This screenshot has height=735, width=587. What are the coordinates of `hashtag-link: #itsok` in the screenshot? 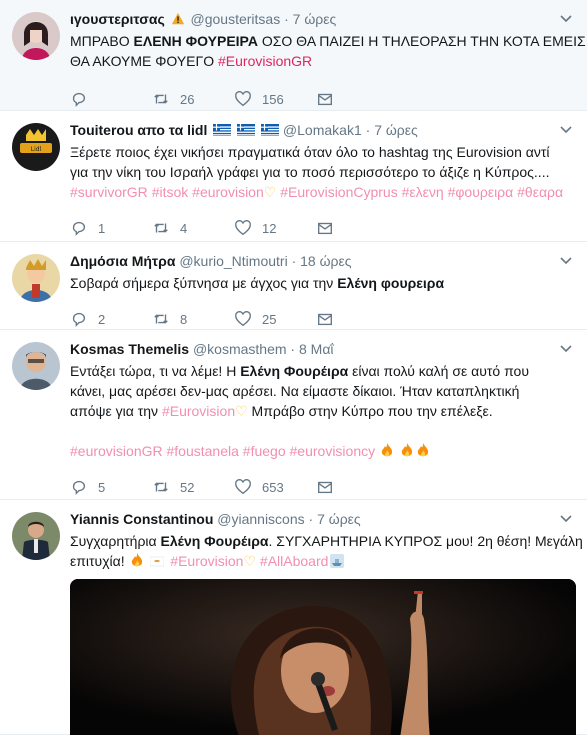 It's located at (170, 192).